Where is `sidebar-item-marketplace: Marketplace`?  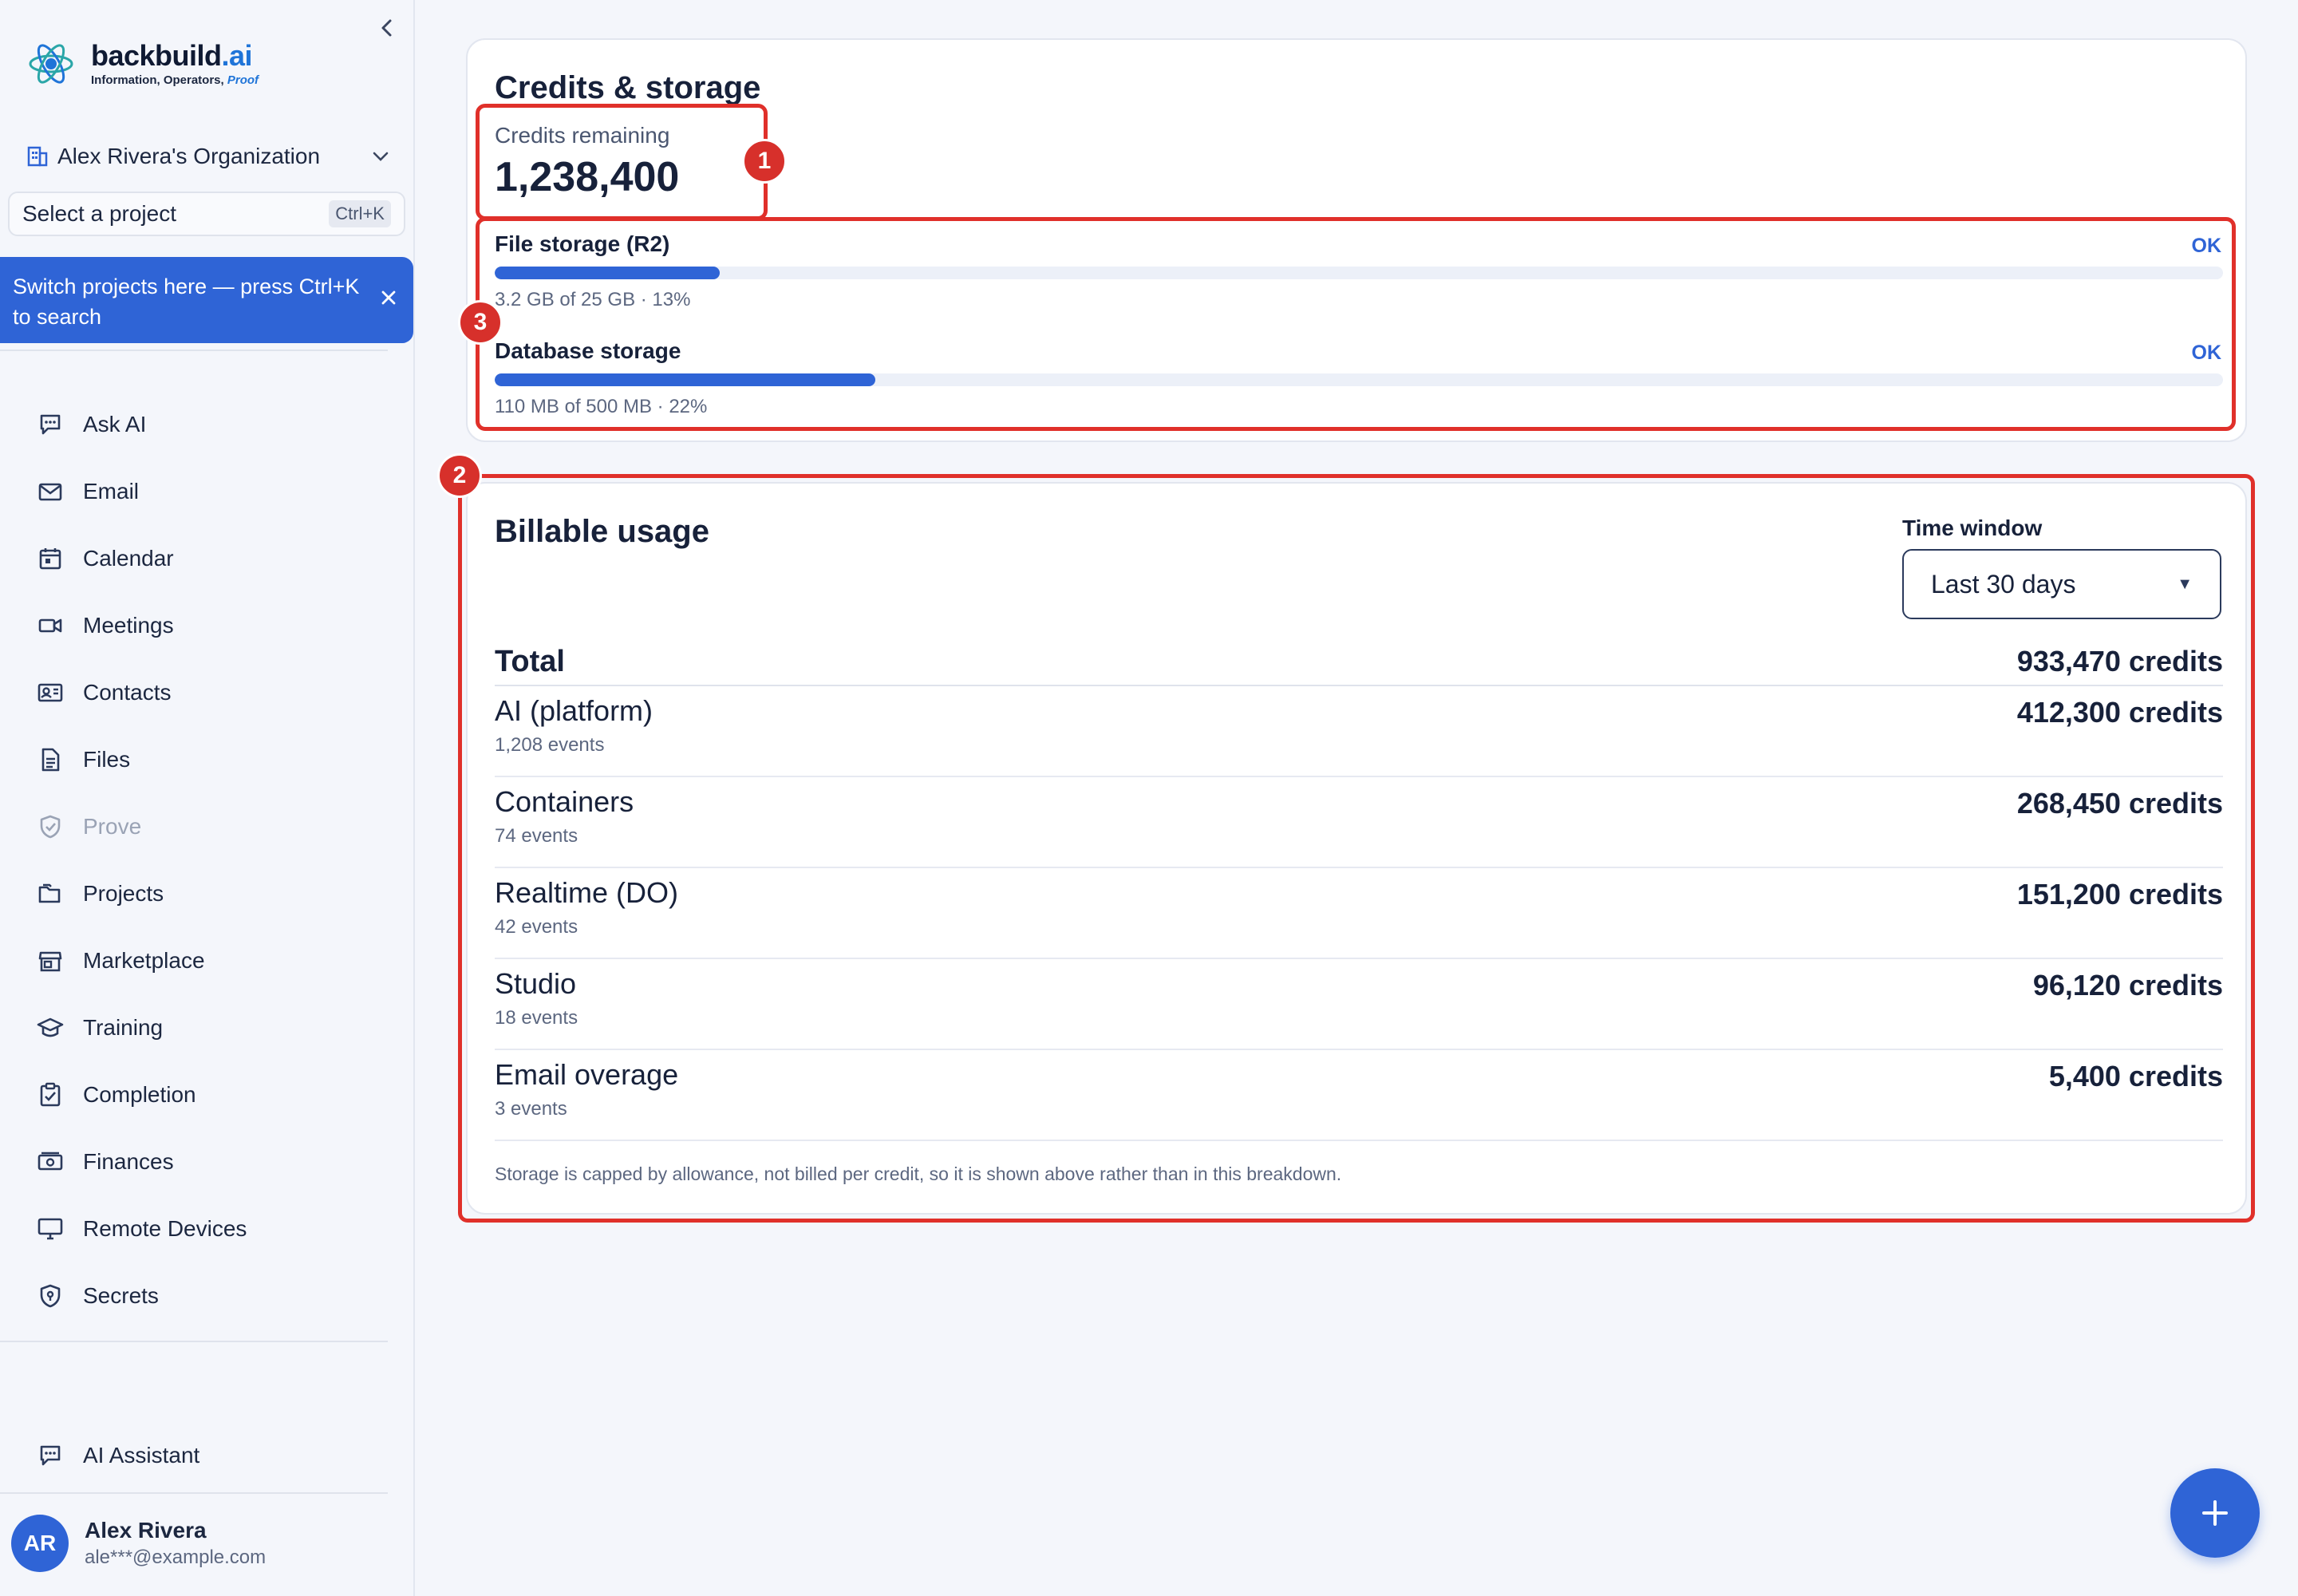 sidebar-item-marketplace: Marketplace is located at coordinates (120, 961).